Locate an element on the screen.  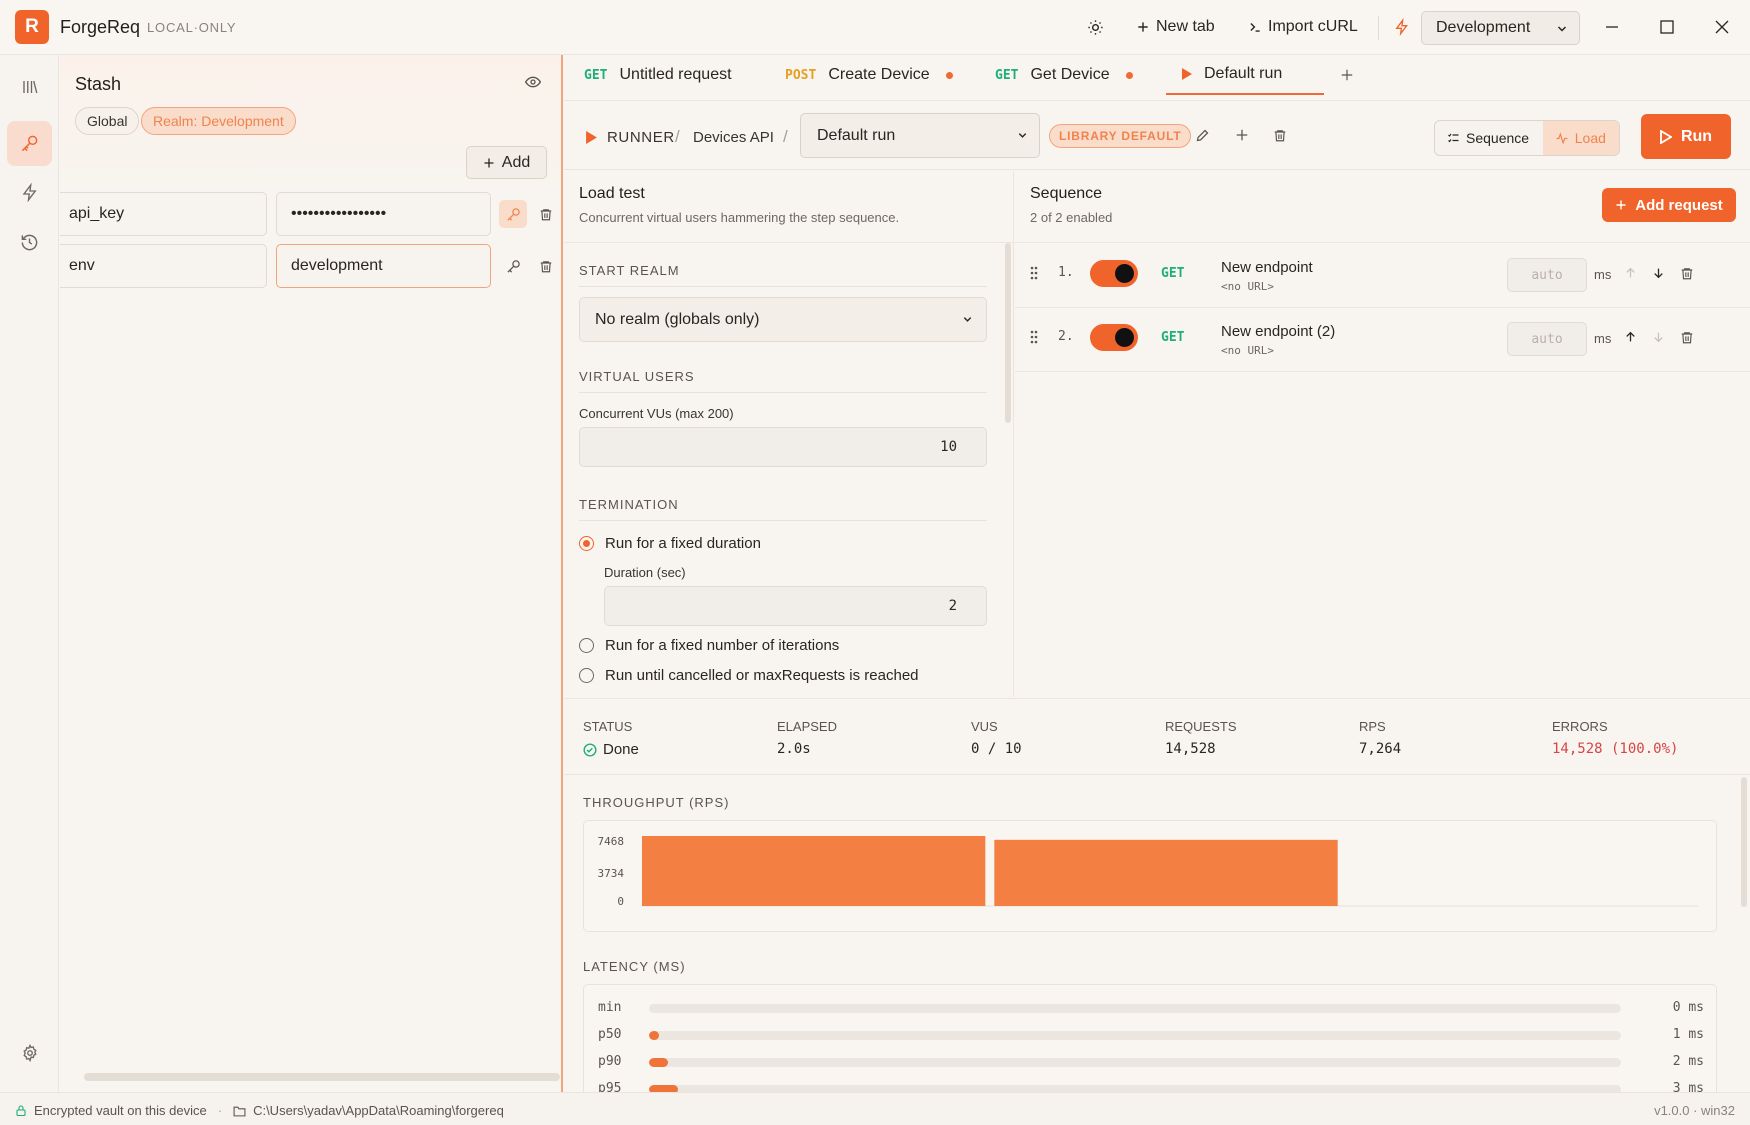
start-realm-heading: START REALM is located at coordinates (783, 275).